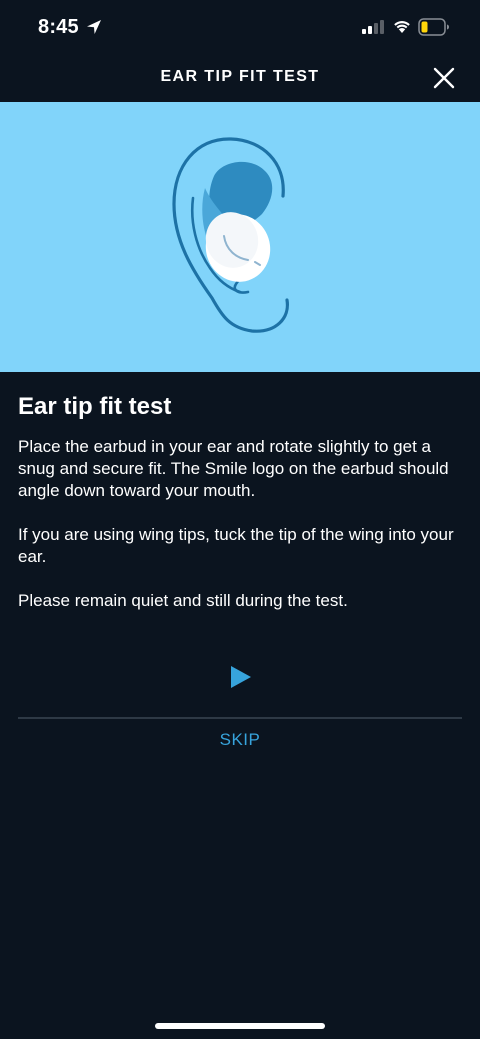  Describe the element at coordinates (240, 28) in the screenshot. I see `status-bar: 8:45` at that location.